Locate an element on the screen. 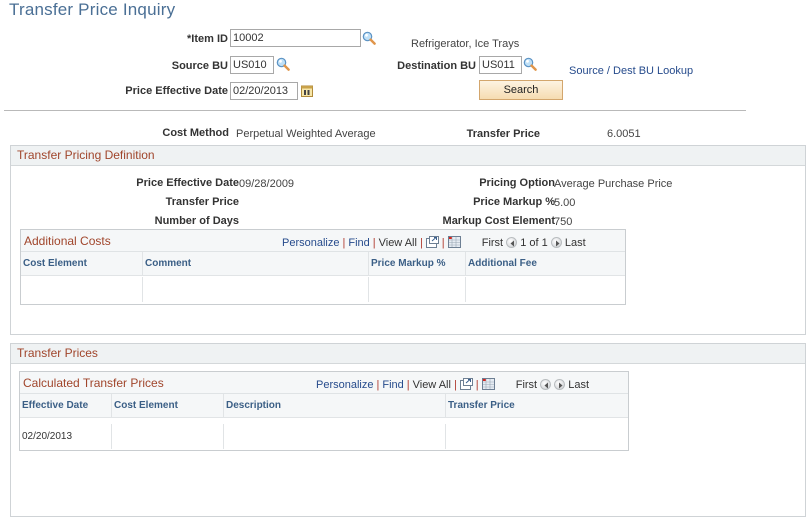 The height and width of the screenshot is (521, 812). source-bu-input is located at coordinates (252, 65).